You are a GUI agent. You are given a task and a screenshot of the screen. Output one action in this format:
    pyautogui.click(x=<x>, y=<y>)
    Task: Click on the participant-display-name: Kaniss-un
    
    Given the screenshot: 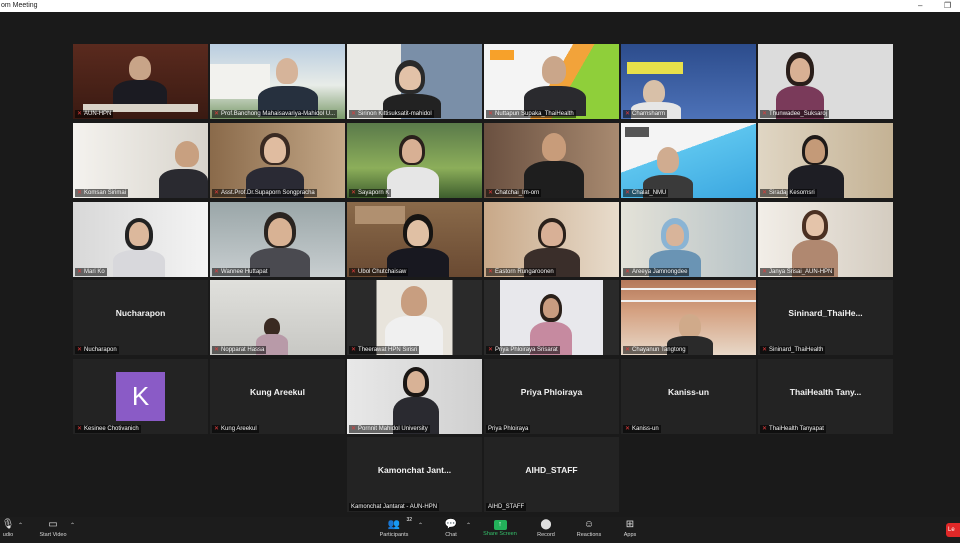 What is the action you would take?
    pyautogui.click(x=688, y=392)
    